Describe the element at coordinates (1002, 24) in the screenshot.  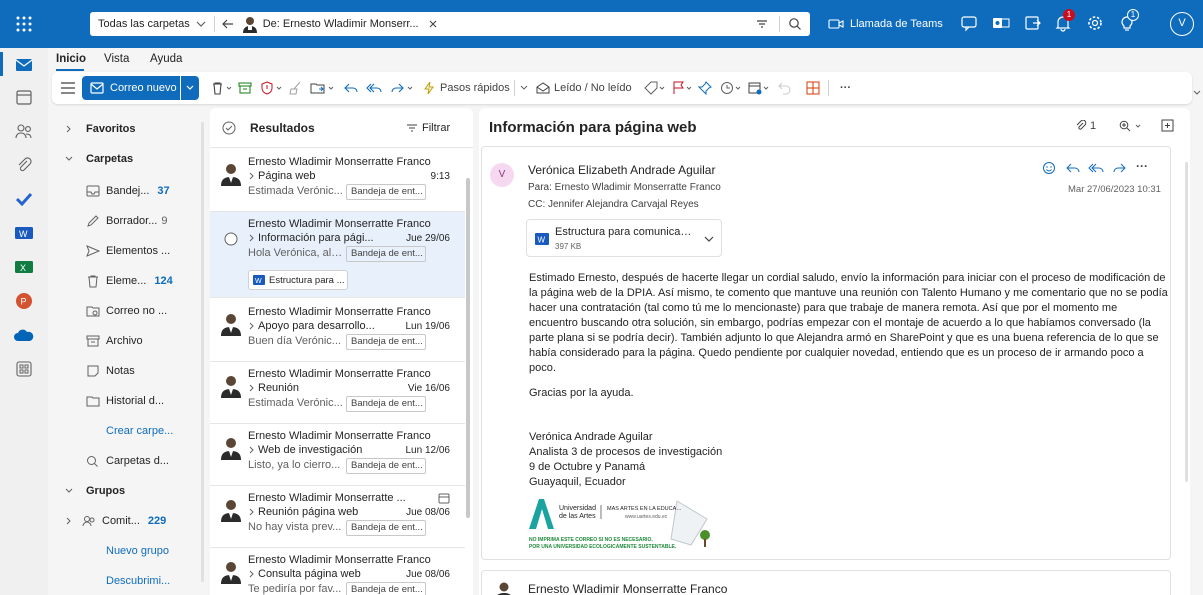
I see `outlook-icon` at that location.